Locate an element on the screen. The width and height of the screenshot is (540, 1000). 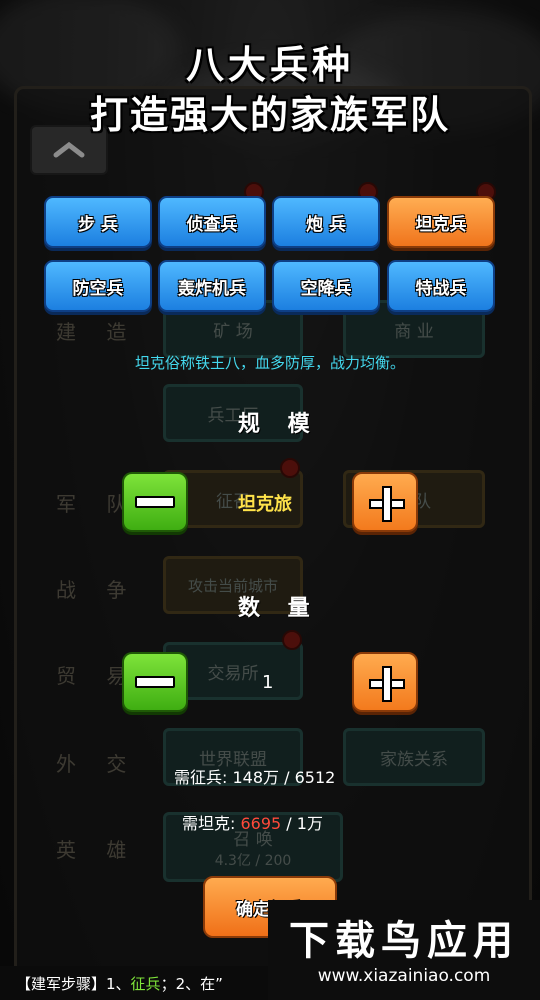
tanks-label: 需坦克: is located at coordinates (209, 823).